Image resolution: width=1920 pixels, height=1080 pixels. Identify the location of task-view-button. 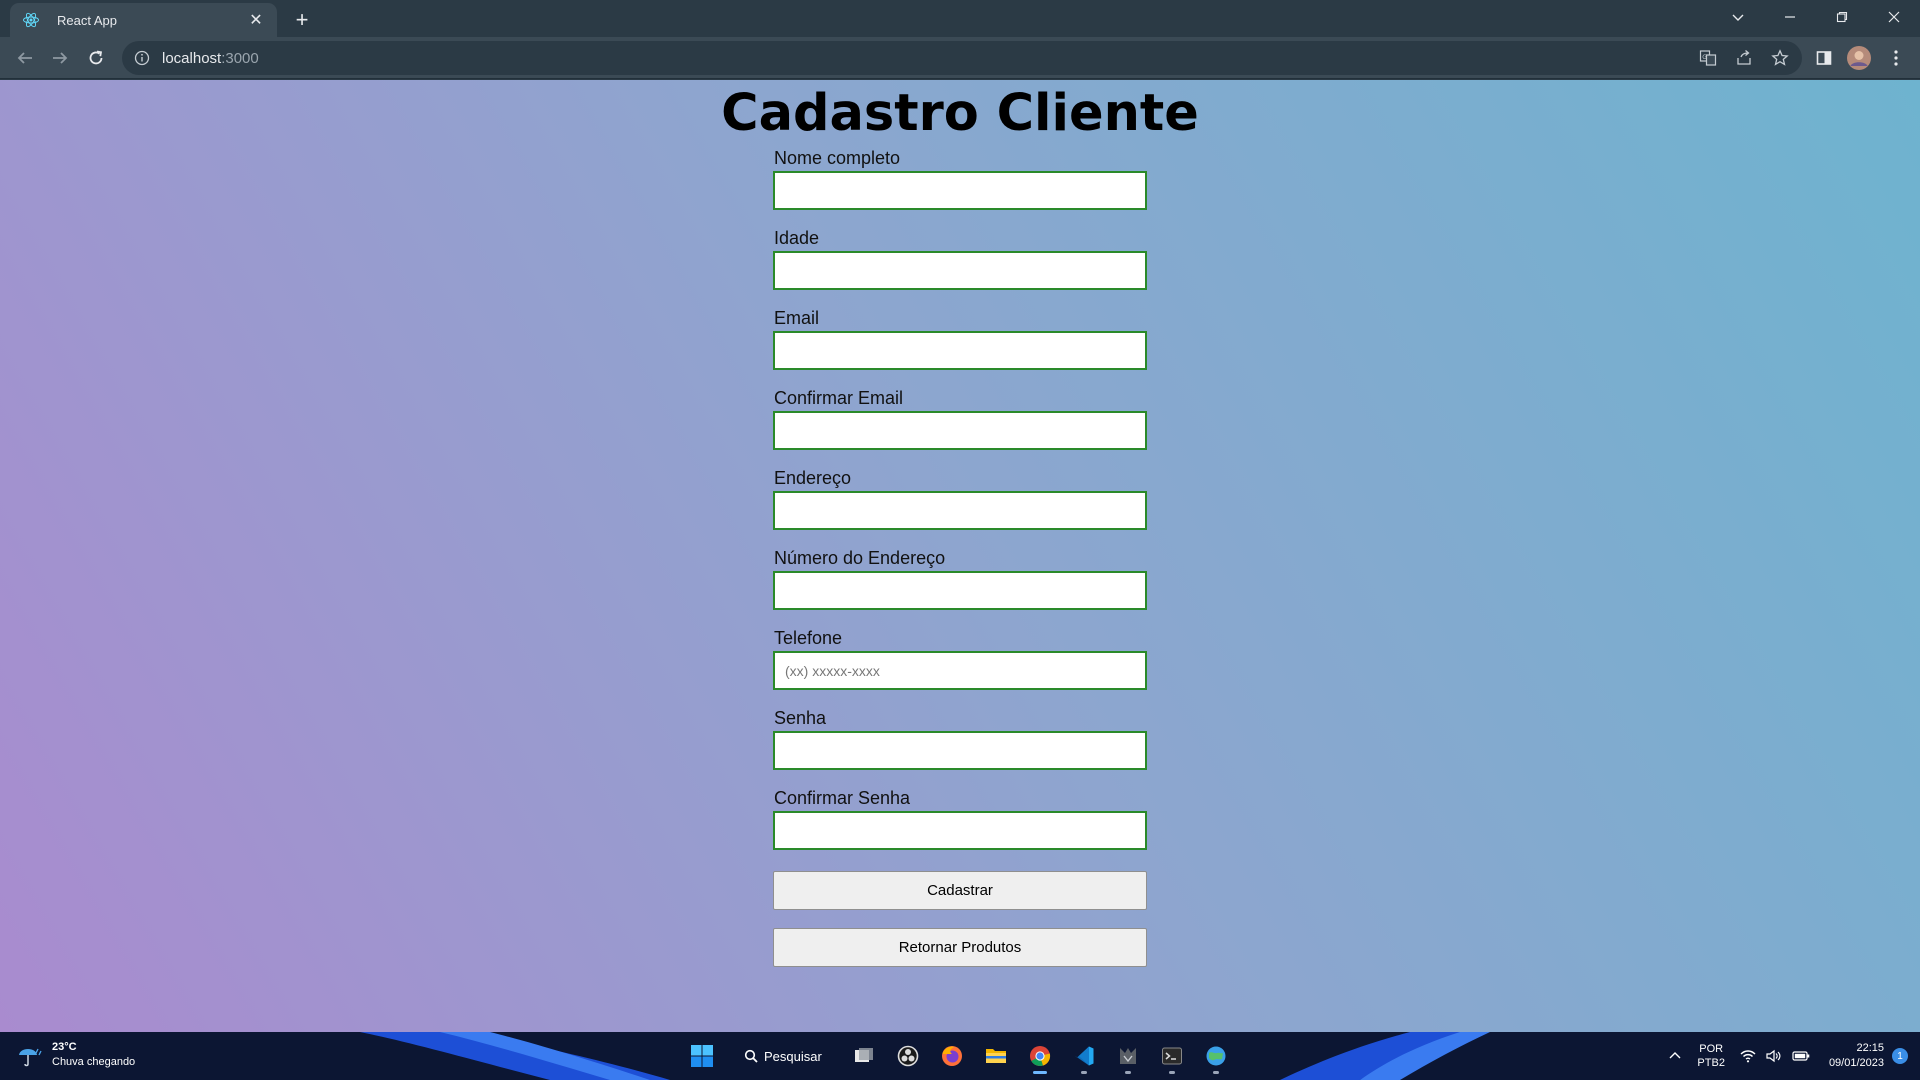
(864, 1056).